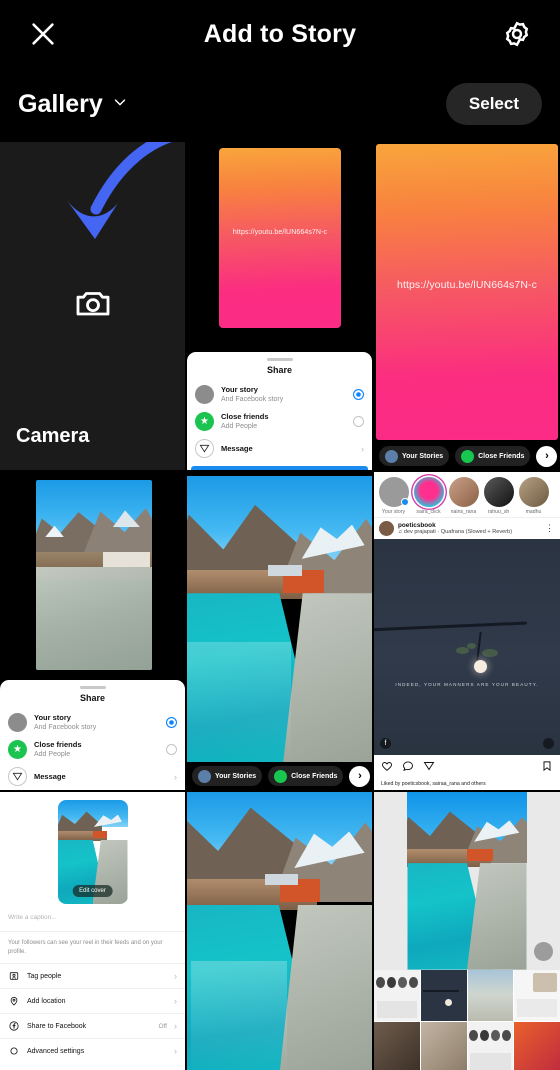  What do you see at coordinates (92, 1050) in the screenshot?
I see `option-advanced-settings: Advanced settings ›` at bounding box center [92, 1050].